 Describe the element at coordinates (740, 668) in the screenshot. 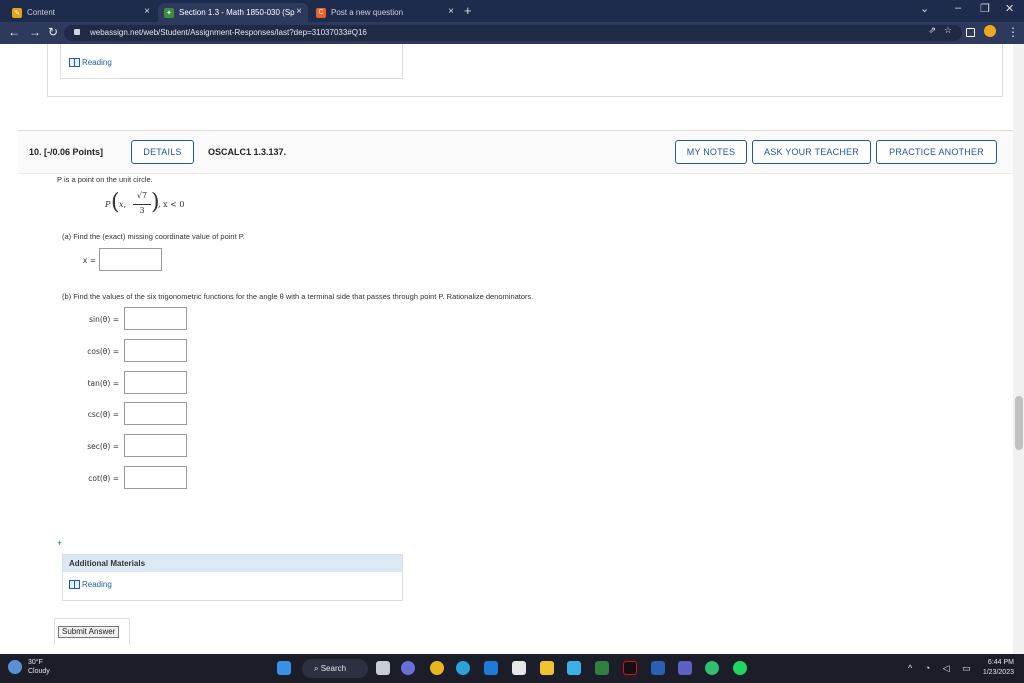

I see `spotify-icon` at that location.